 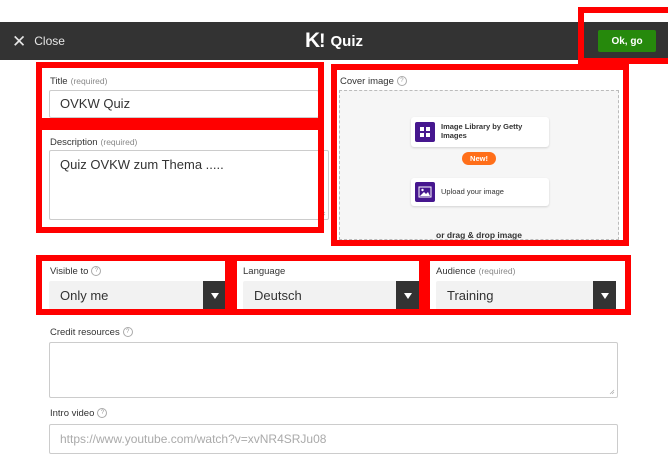 What do you see at coordinates (333, 370) in the screenshot?
I see `credit-resources-textarea` at bounding box center [333, 370].